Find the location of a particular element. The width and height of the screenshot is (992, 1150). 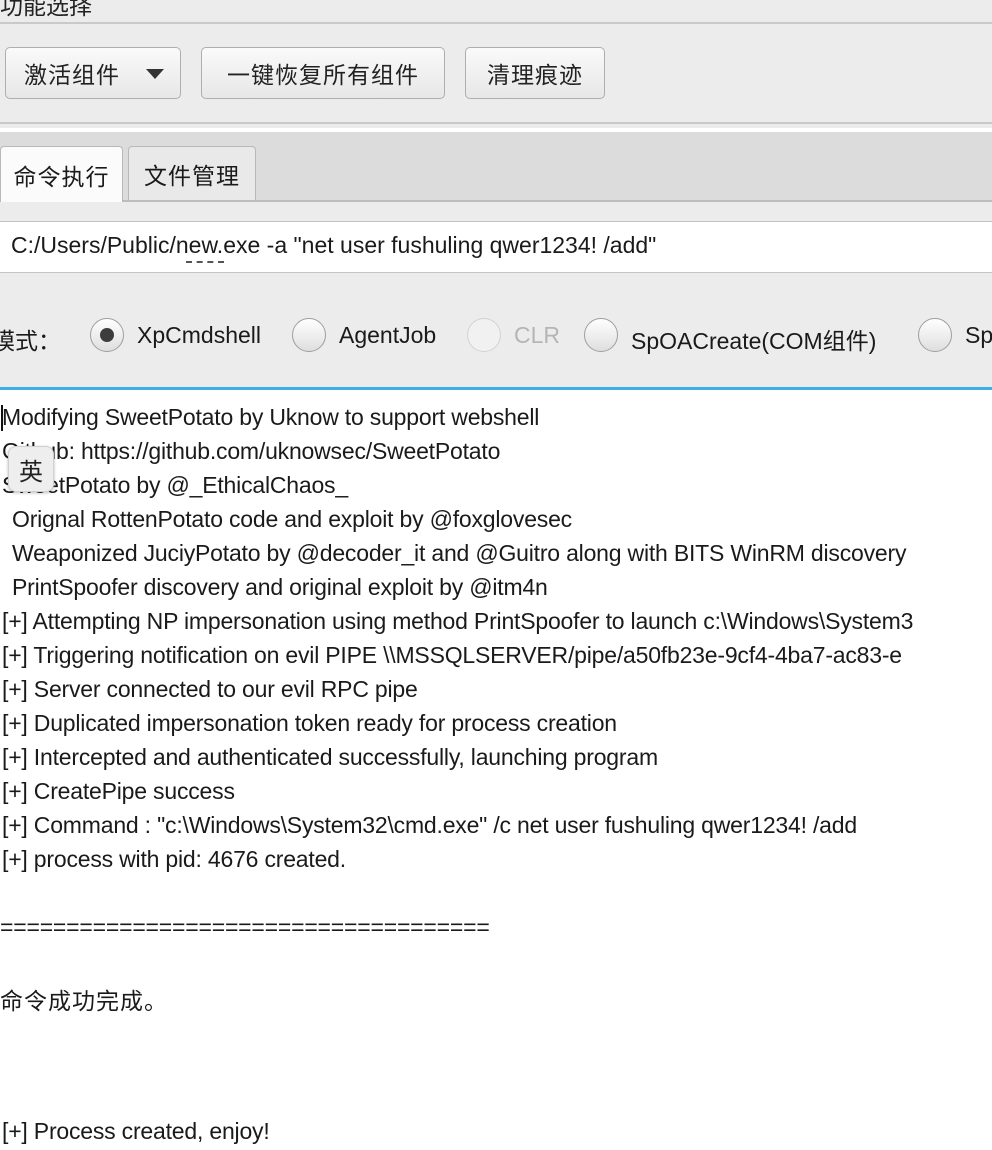

ime-indicator: 英 is located at coordinates (31, 469).